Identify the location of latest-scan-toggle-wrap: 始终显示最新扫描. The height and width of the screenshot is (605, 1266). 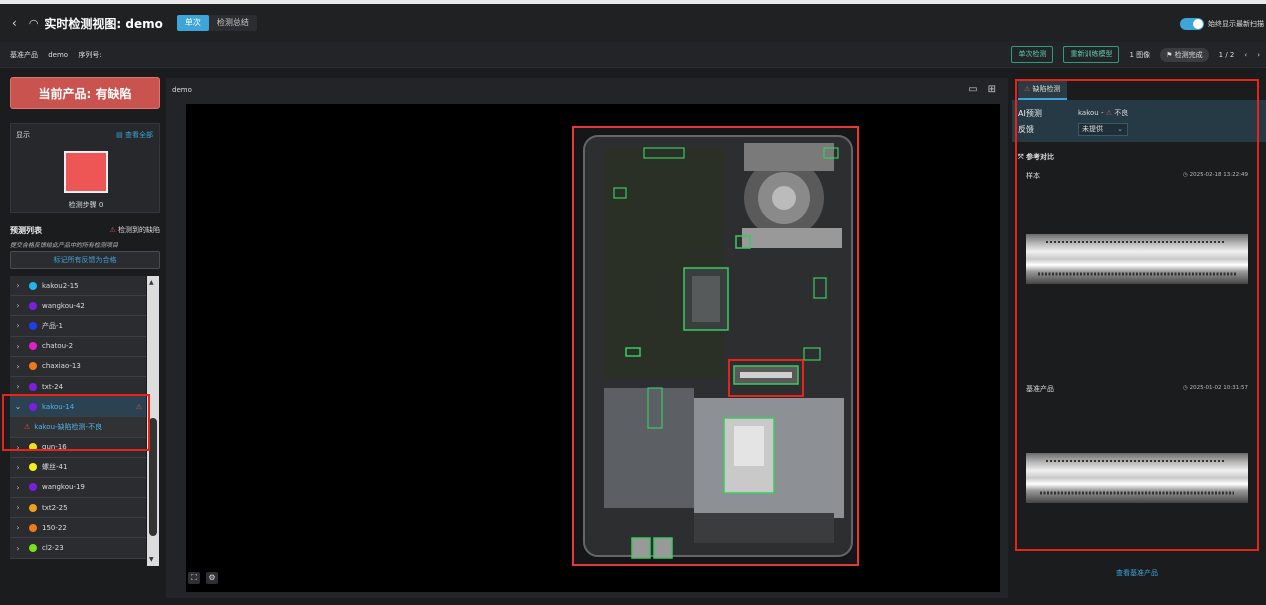
(1222, 24).